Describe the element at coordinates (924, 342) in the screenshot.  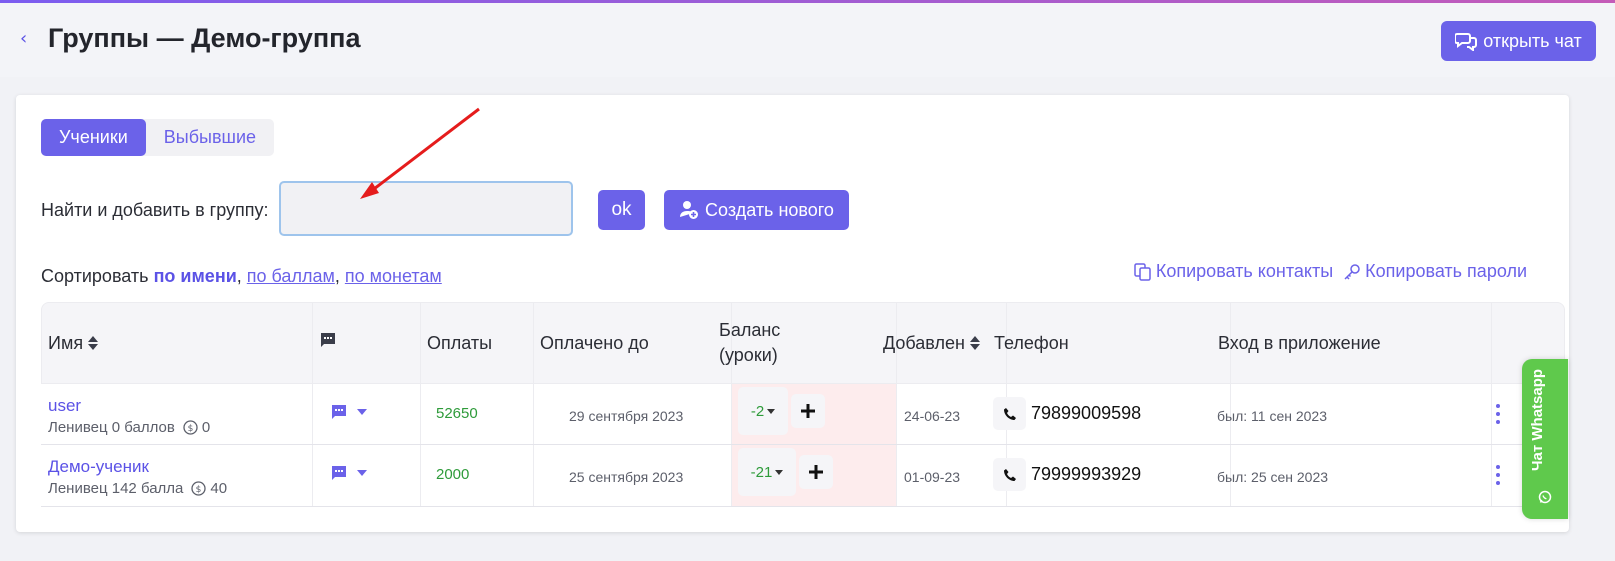
I see `col-added-label: Добавлен` at that location.